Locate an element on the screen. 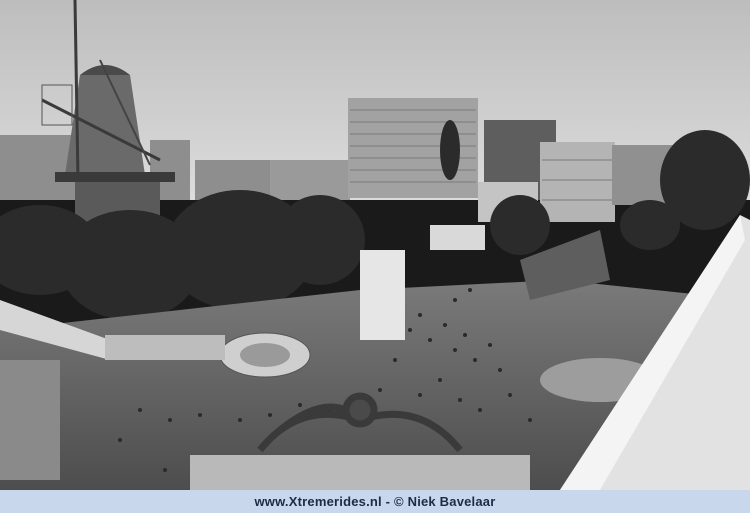  caption-text: www.Xtremerides.nl - © Niek Bavelaar is located at coordinates (375, 501).